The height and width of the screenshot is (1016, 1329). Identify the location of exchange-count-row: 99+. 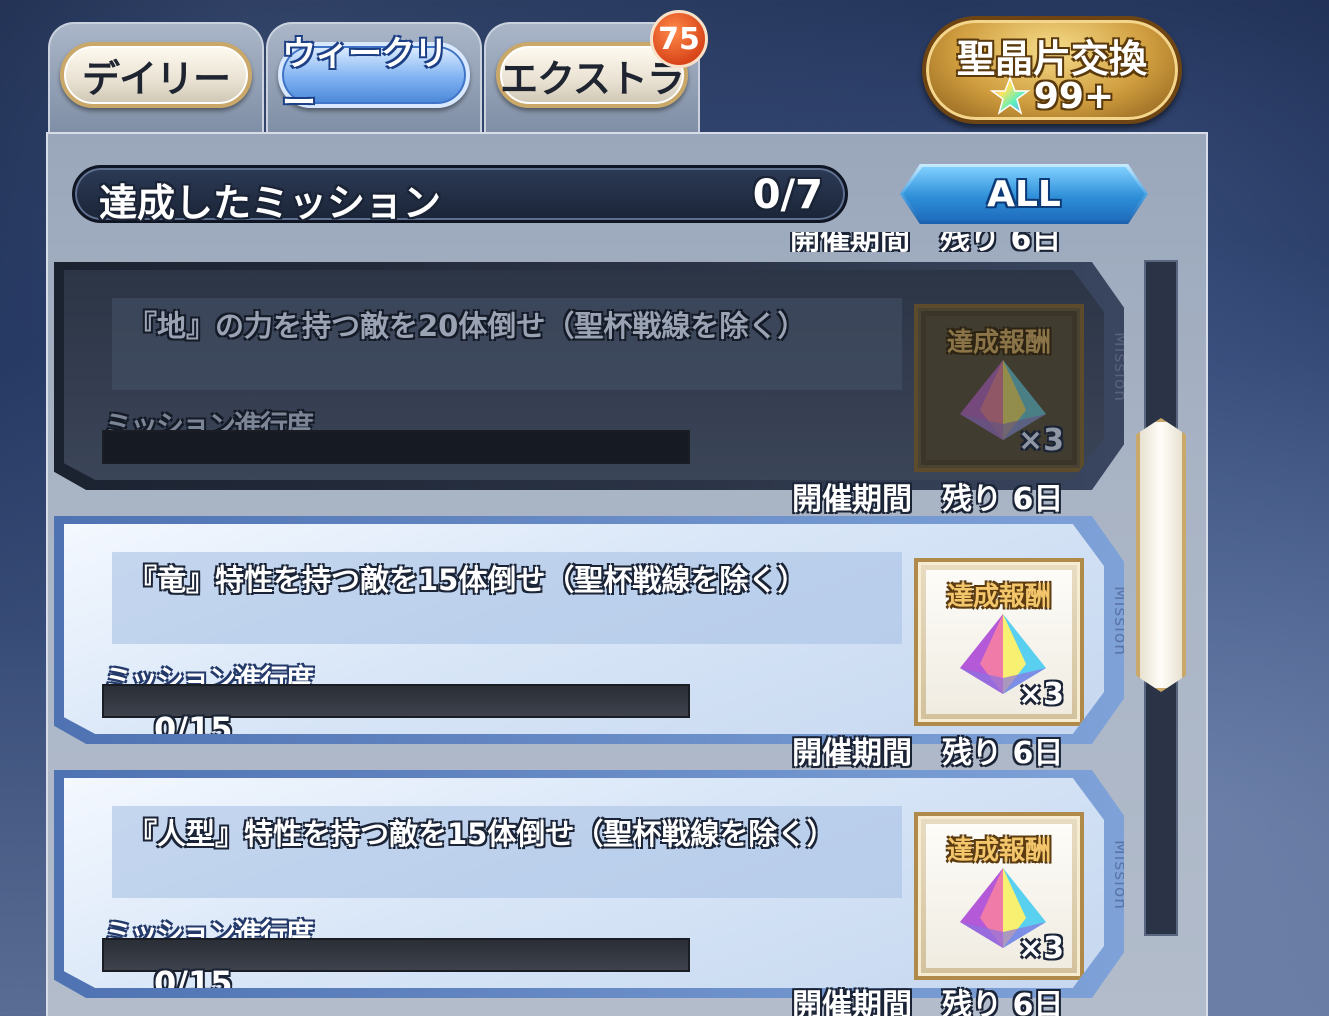
(1052, 96).